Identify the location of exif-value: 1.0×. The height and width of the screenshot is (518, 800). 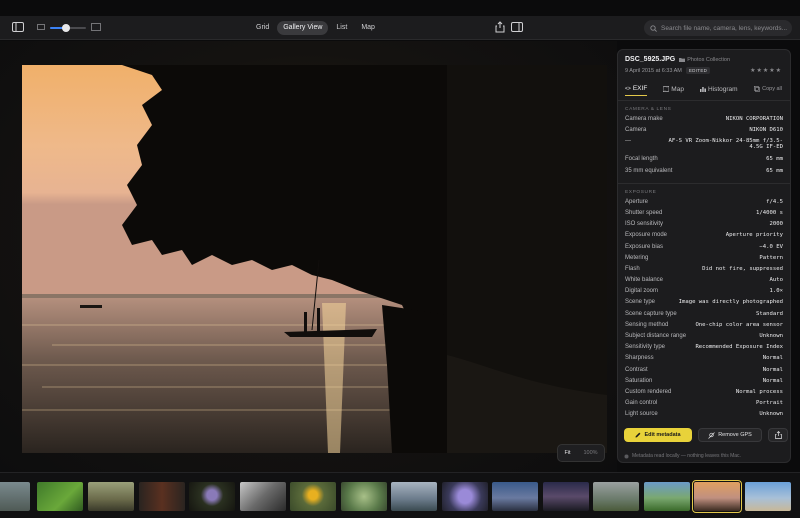
(776, 291).